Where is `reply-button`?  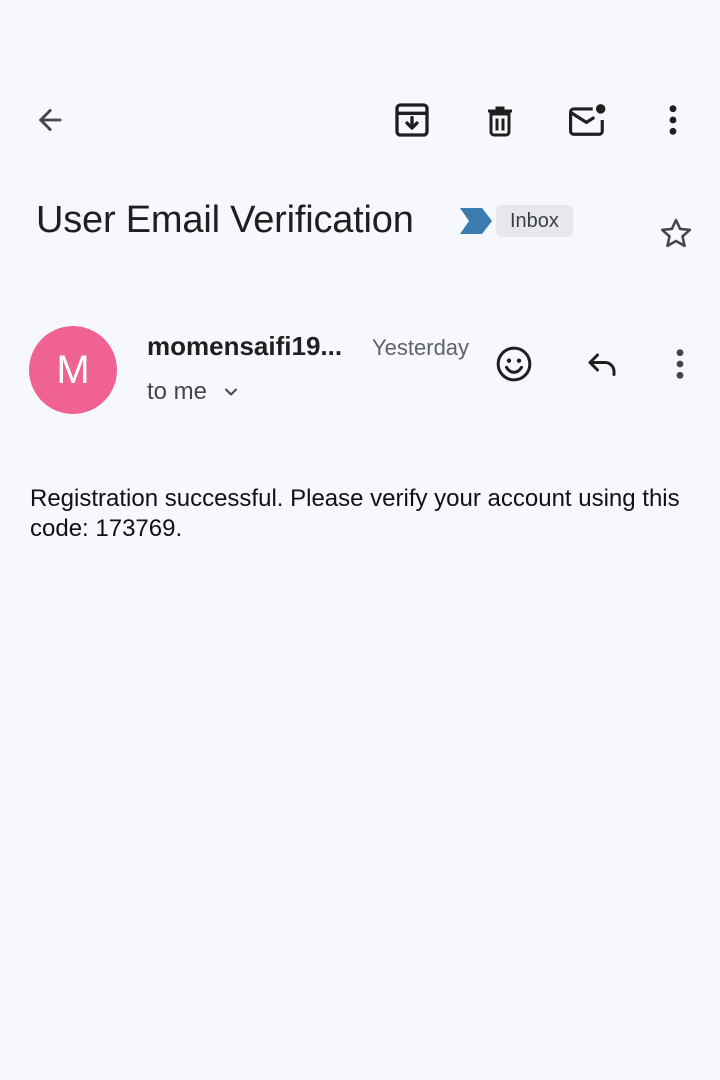
reply-button is located at coordinates (602, 364).